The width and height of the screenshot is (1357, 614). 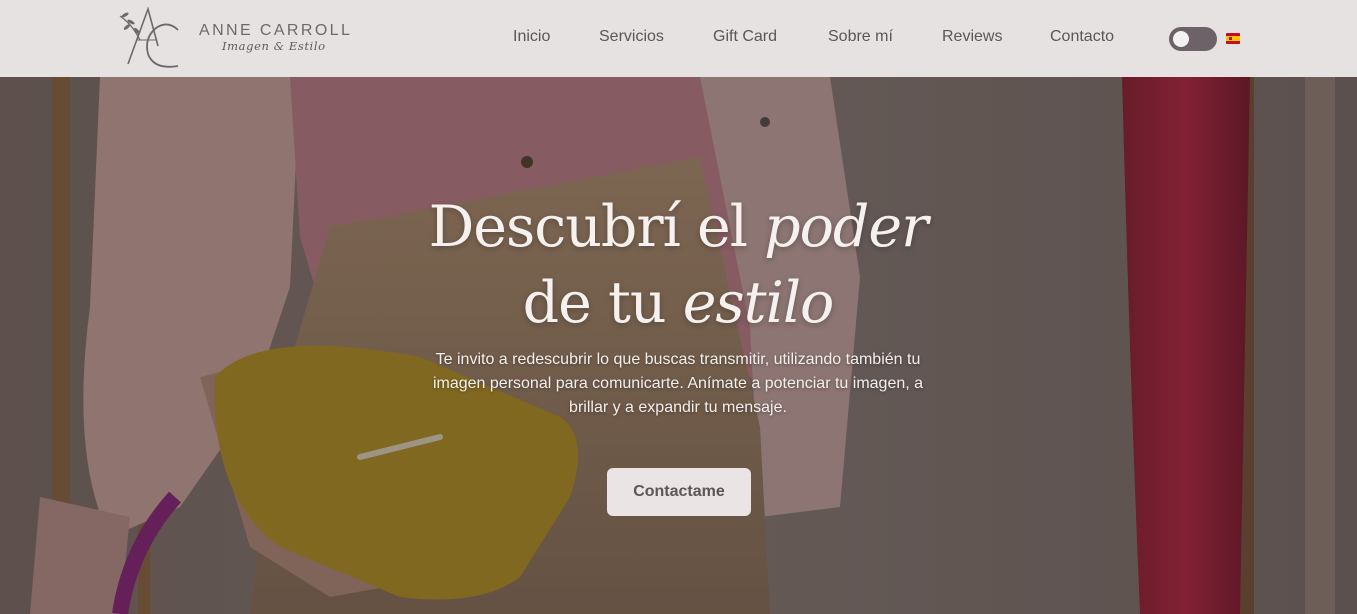 I want to click on spain-flag-icon, so click(x=1233, y=38).